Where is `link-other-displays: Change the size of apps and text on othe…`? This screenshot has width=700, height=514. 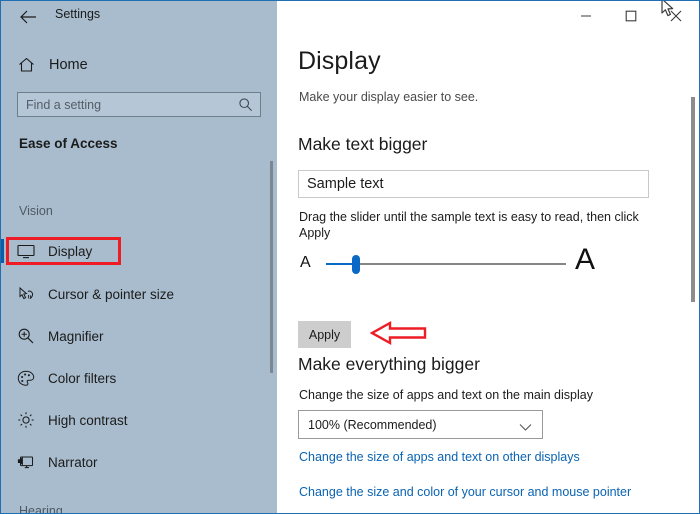 link-other-displays: Change the size of apps and text on othe… is located at coordinates (439, 457).